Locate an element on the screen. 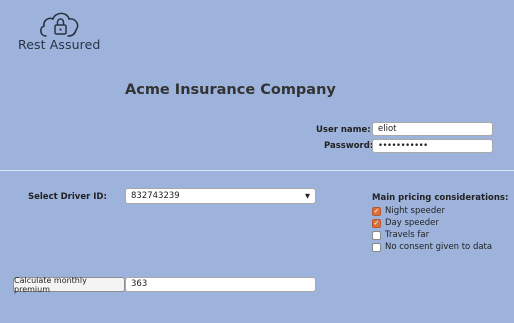 The image size is (514, 323). checkbox-day-speeder: ✓ Day speeder is located at coordinates (405, 223).